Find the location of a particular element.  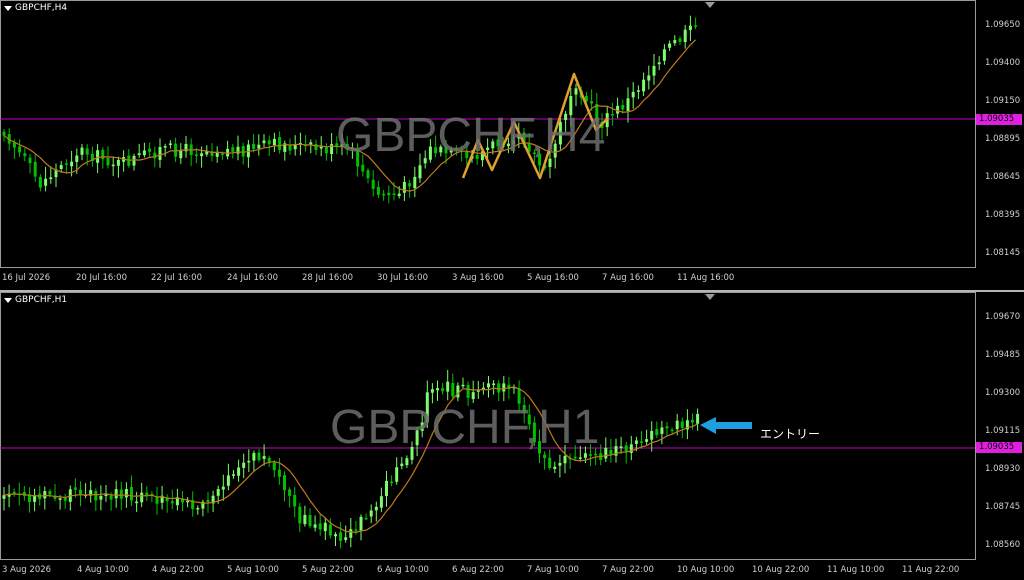

price-tick: 1.09485 is located at coordinates (1003, 355).